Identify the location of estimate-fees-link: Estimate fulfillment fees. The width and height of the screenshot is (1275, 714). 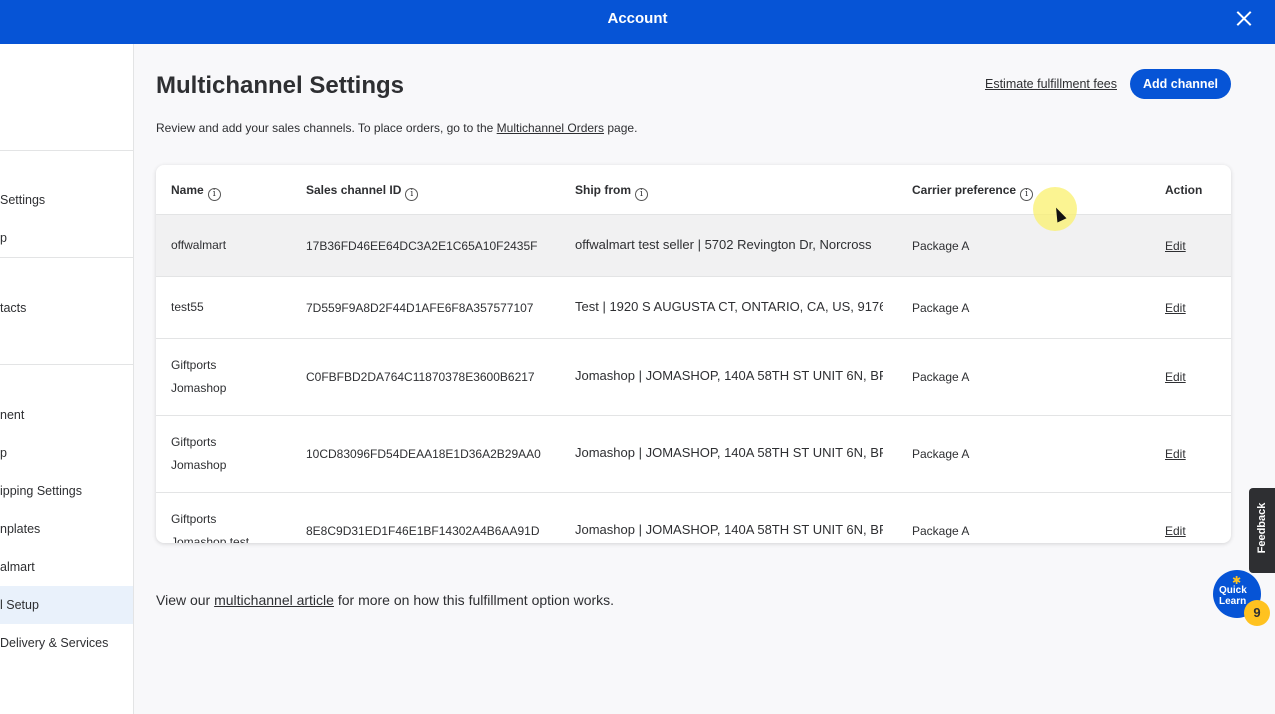
(1051, 84).